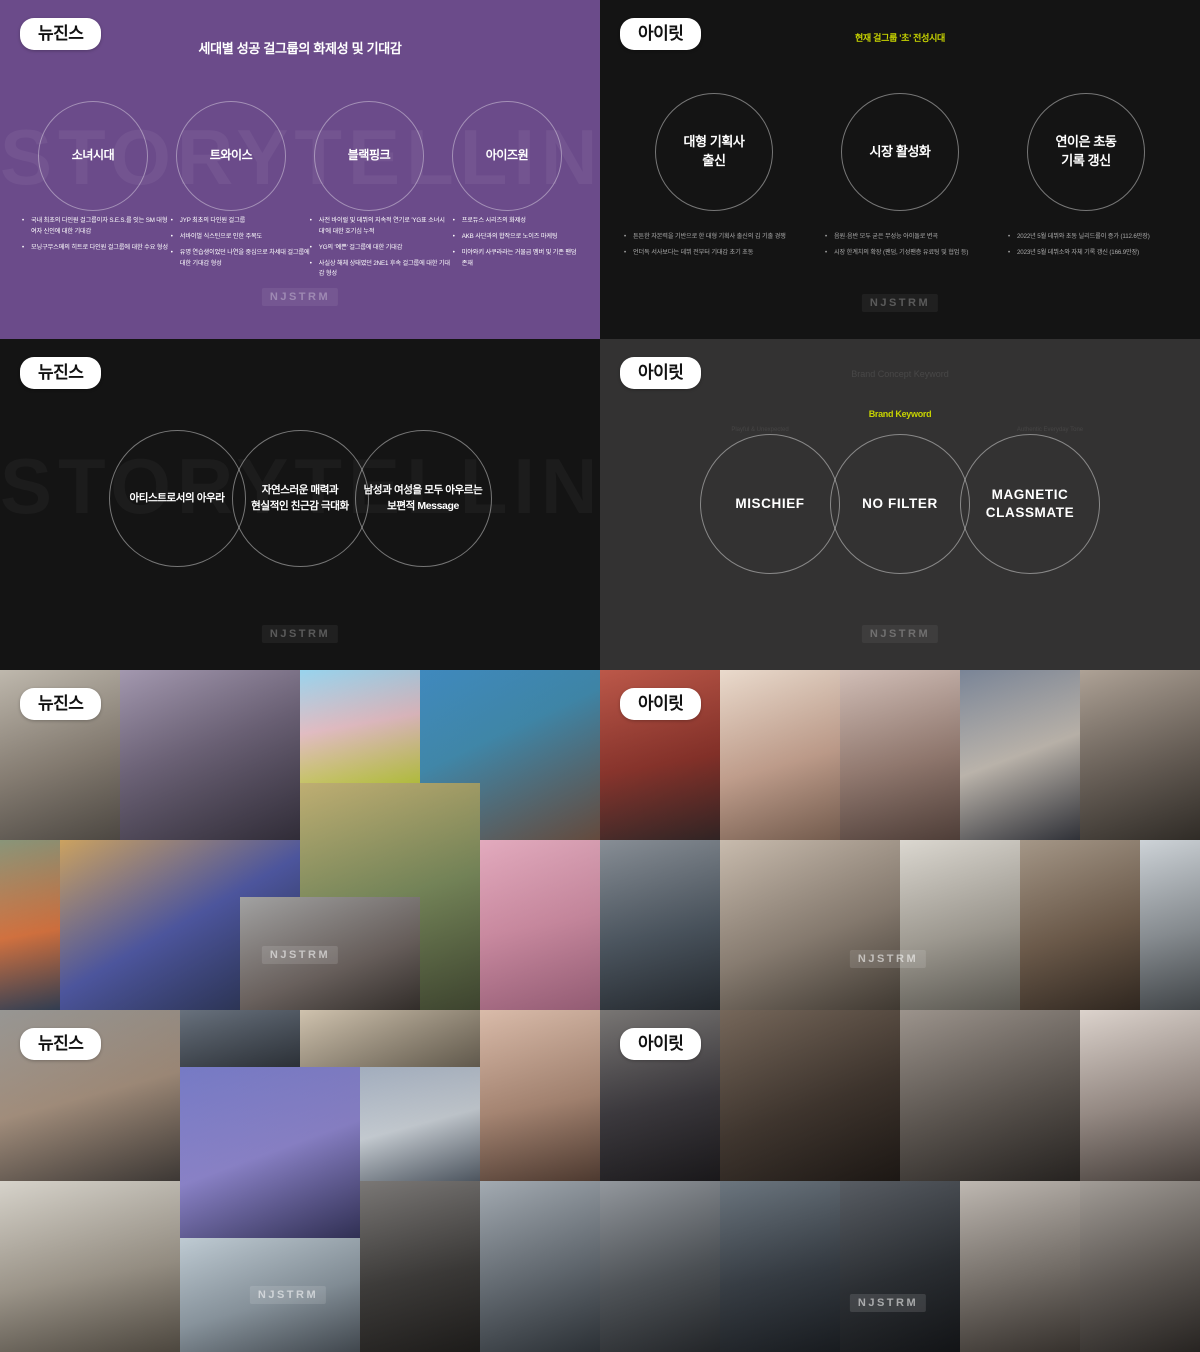  I want to click on panel-illit-moodboard-2: 아이릿 NJSTRM, so click(900, 1181).